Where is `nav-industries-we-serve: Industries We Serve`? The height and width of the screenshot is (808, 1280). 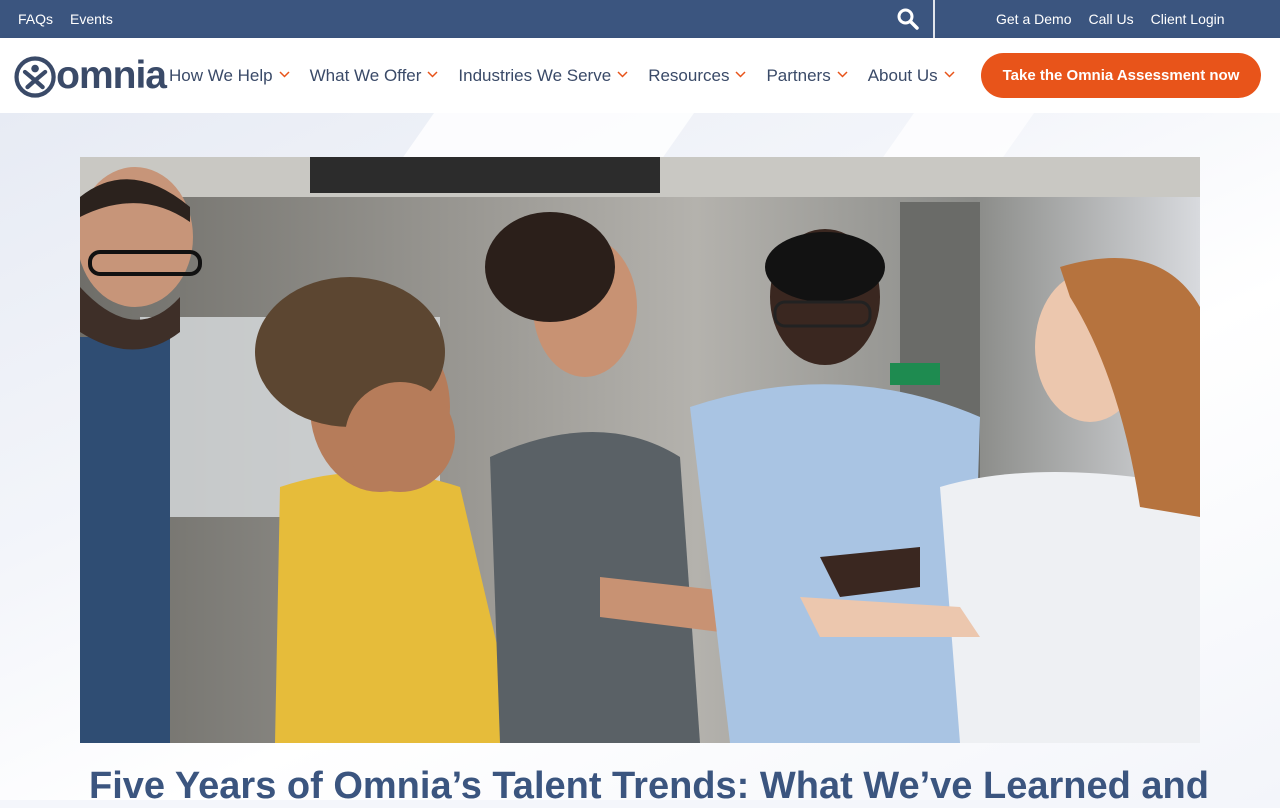
nav-industries-we-serve: Industries We Serve is located at coordinates (543, 76).